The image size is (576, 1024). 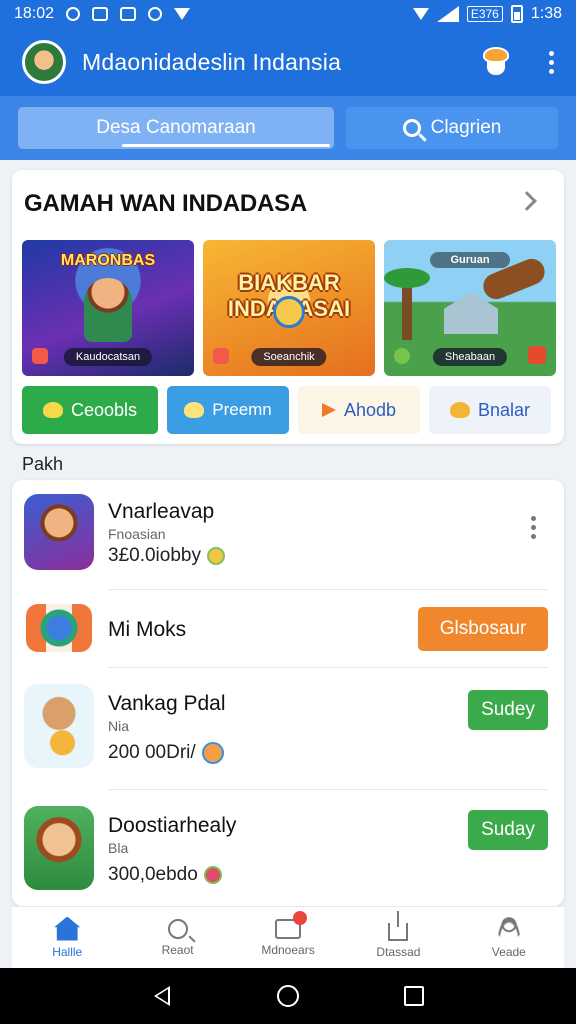 What do you see at coordinates (67, 928) in the screenshot?
I see `home-icon` at bounding box center [67, 928].